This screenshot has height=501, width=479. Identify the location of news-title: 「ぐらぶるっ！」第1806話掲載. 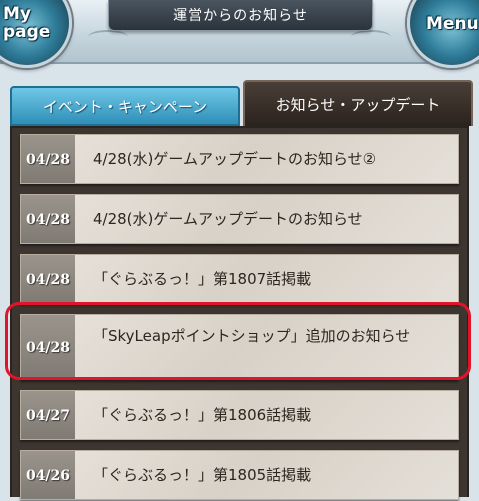
(202, 415).